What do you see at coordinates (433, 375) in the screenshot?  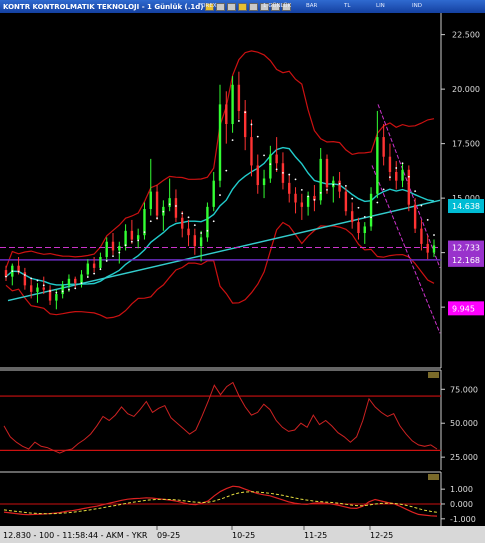 I see `rsi-panel-controls-icon` at bounding box center [433, 375].